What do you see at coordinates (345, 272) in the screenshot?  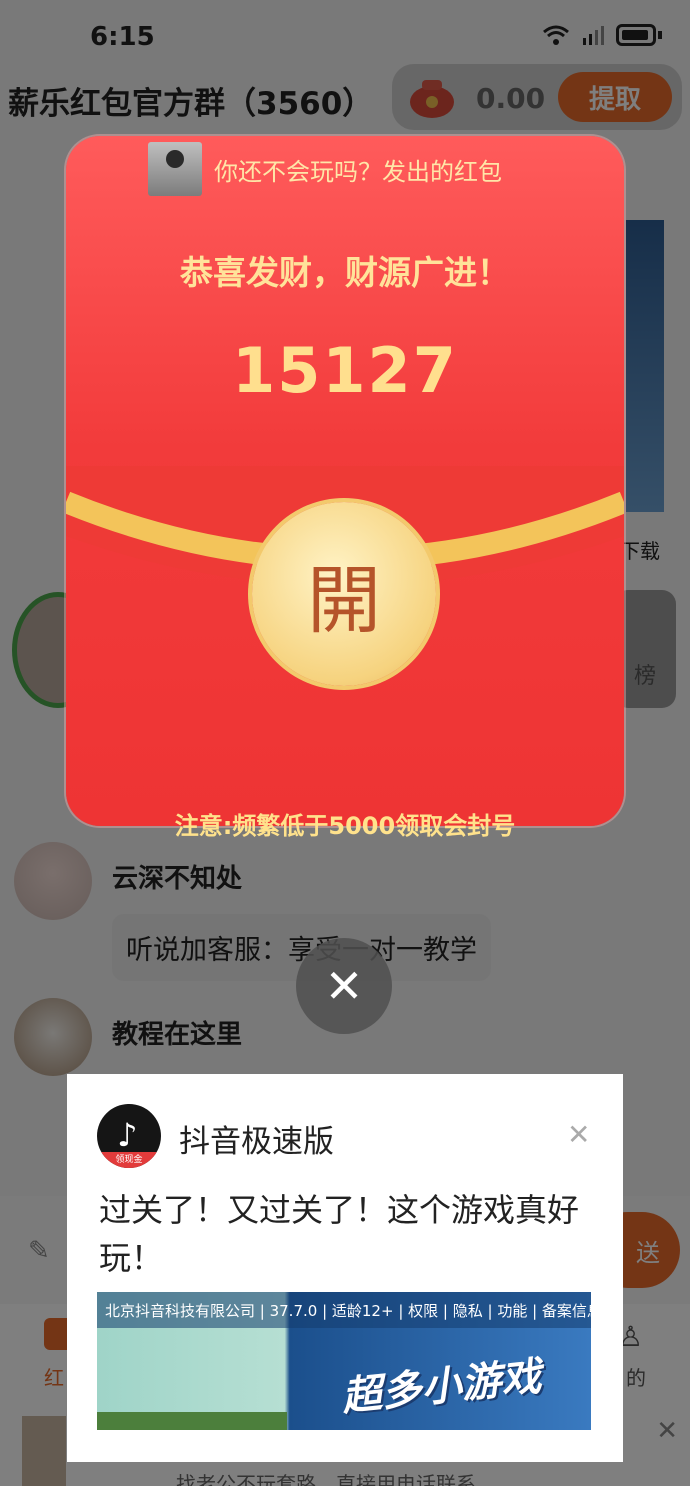 I see `envelope-greeting: 恭喜发财，财源广进！` at bounding box center [345, 272].